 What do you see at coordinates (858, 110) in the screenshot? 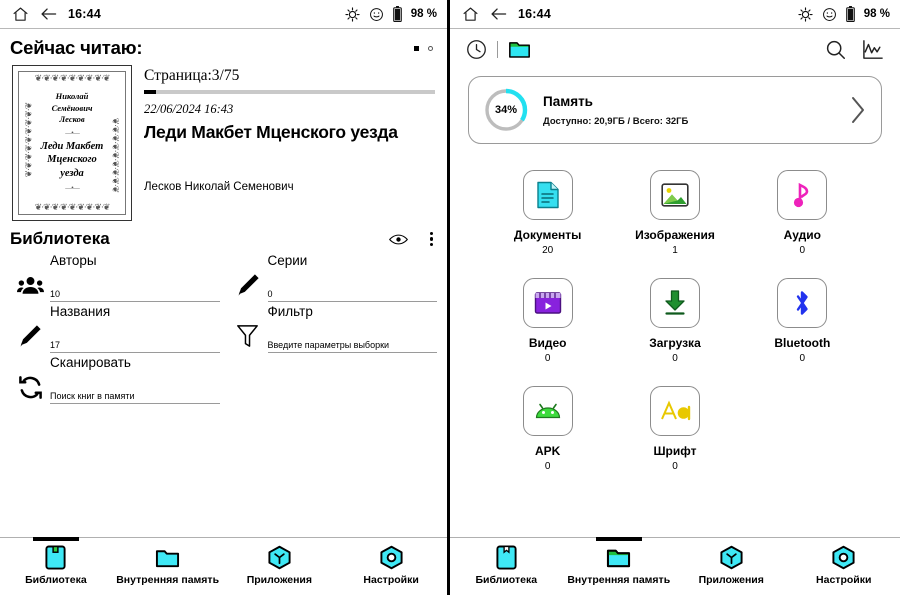
I see `chevron-right-icon` at bounding box center [858, 110].